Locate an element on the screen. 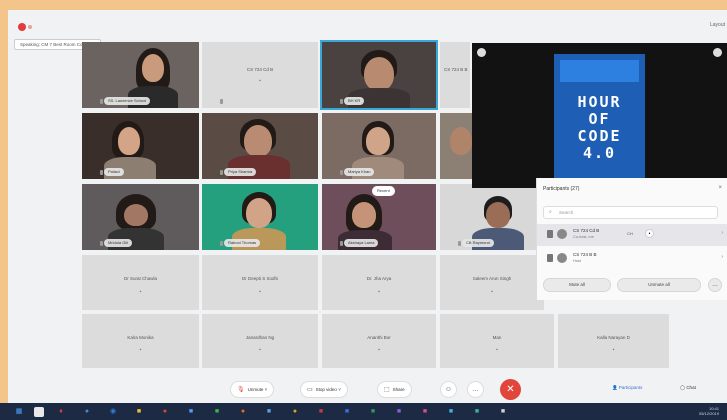 The width and height of the screenshot is (727, 420). recent-badge: Recent is located at coordinates (383, 191).